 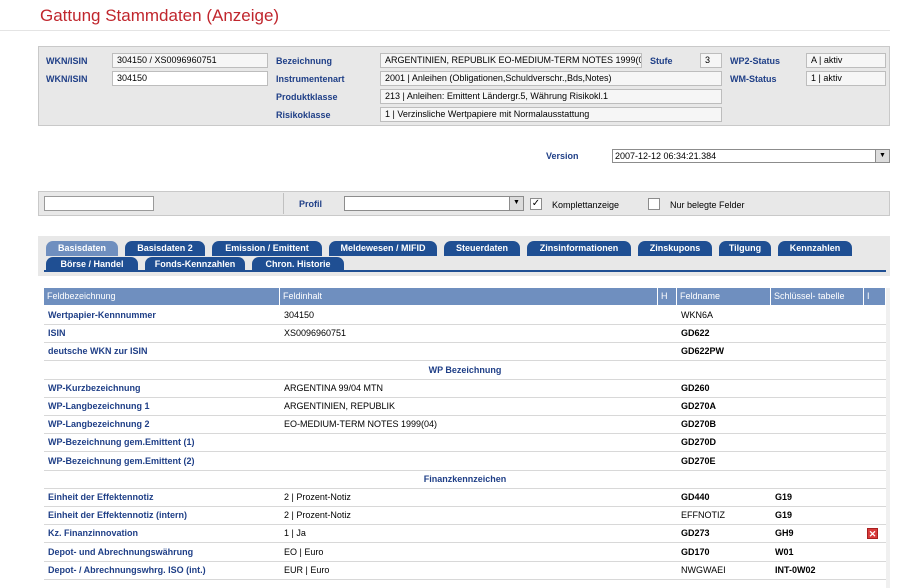 I want to click on section-title: Finanzkennzeichen, so click(x=465, y=478).